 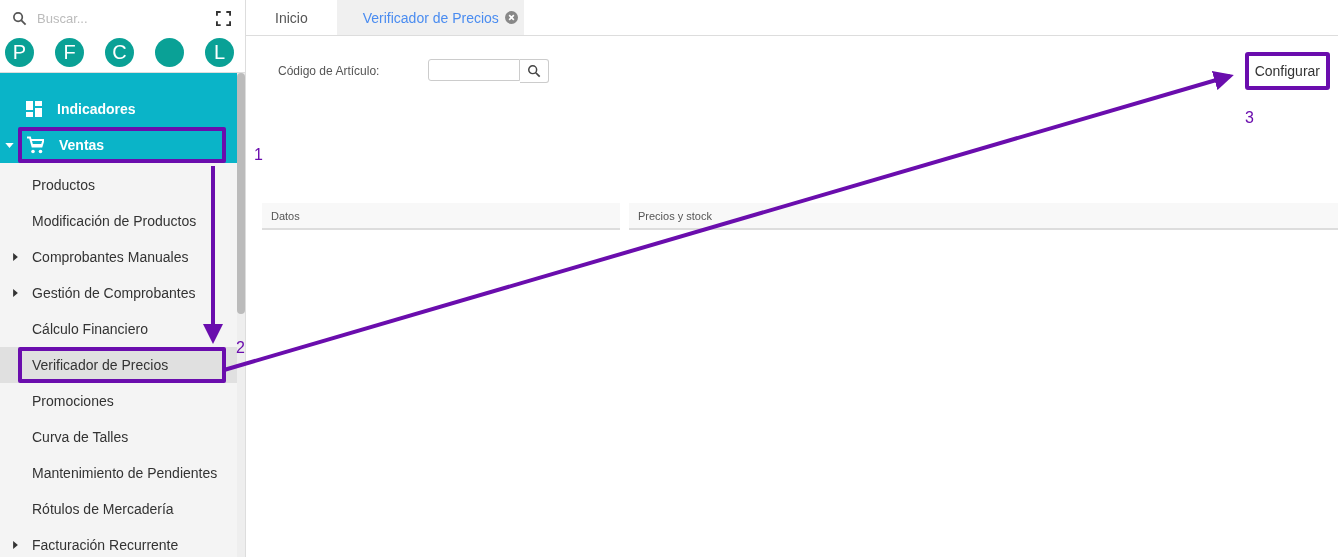 I want to click on scrollbar-thumb, so click(x=241, y=193).